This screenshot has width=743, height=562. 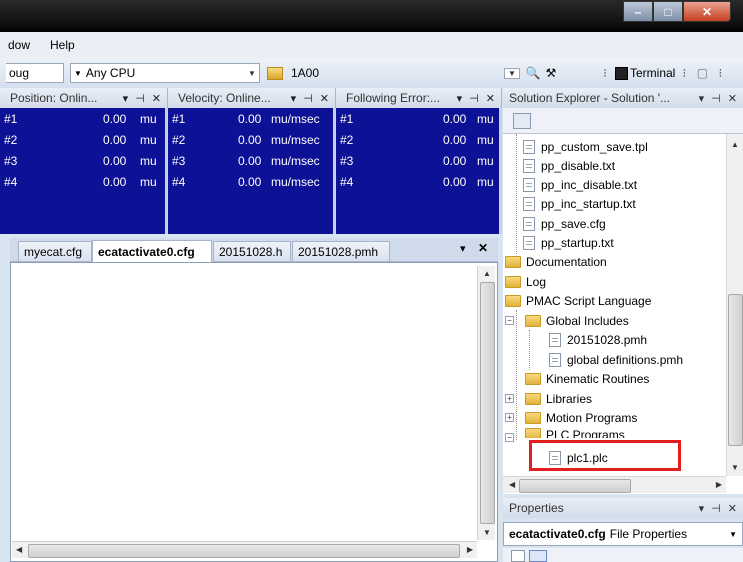 What do you see at coordinates (594, 146) in the screenshot?
I see `tree-item-label: pp_custom_save.tpl` at bounding box center [594, 146].